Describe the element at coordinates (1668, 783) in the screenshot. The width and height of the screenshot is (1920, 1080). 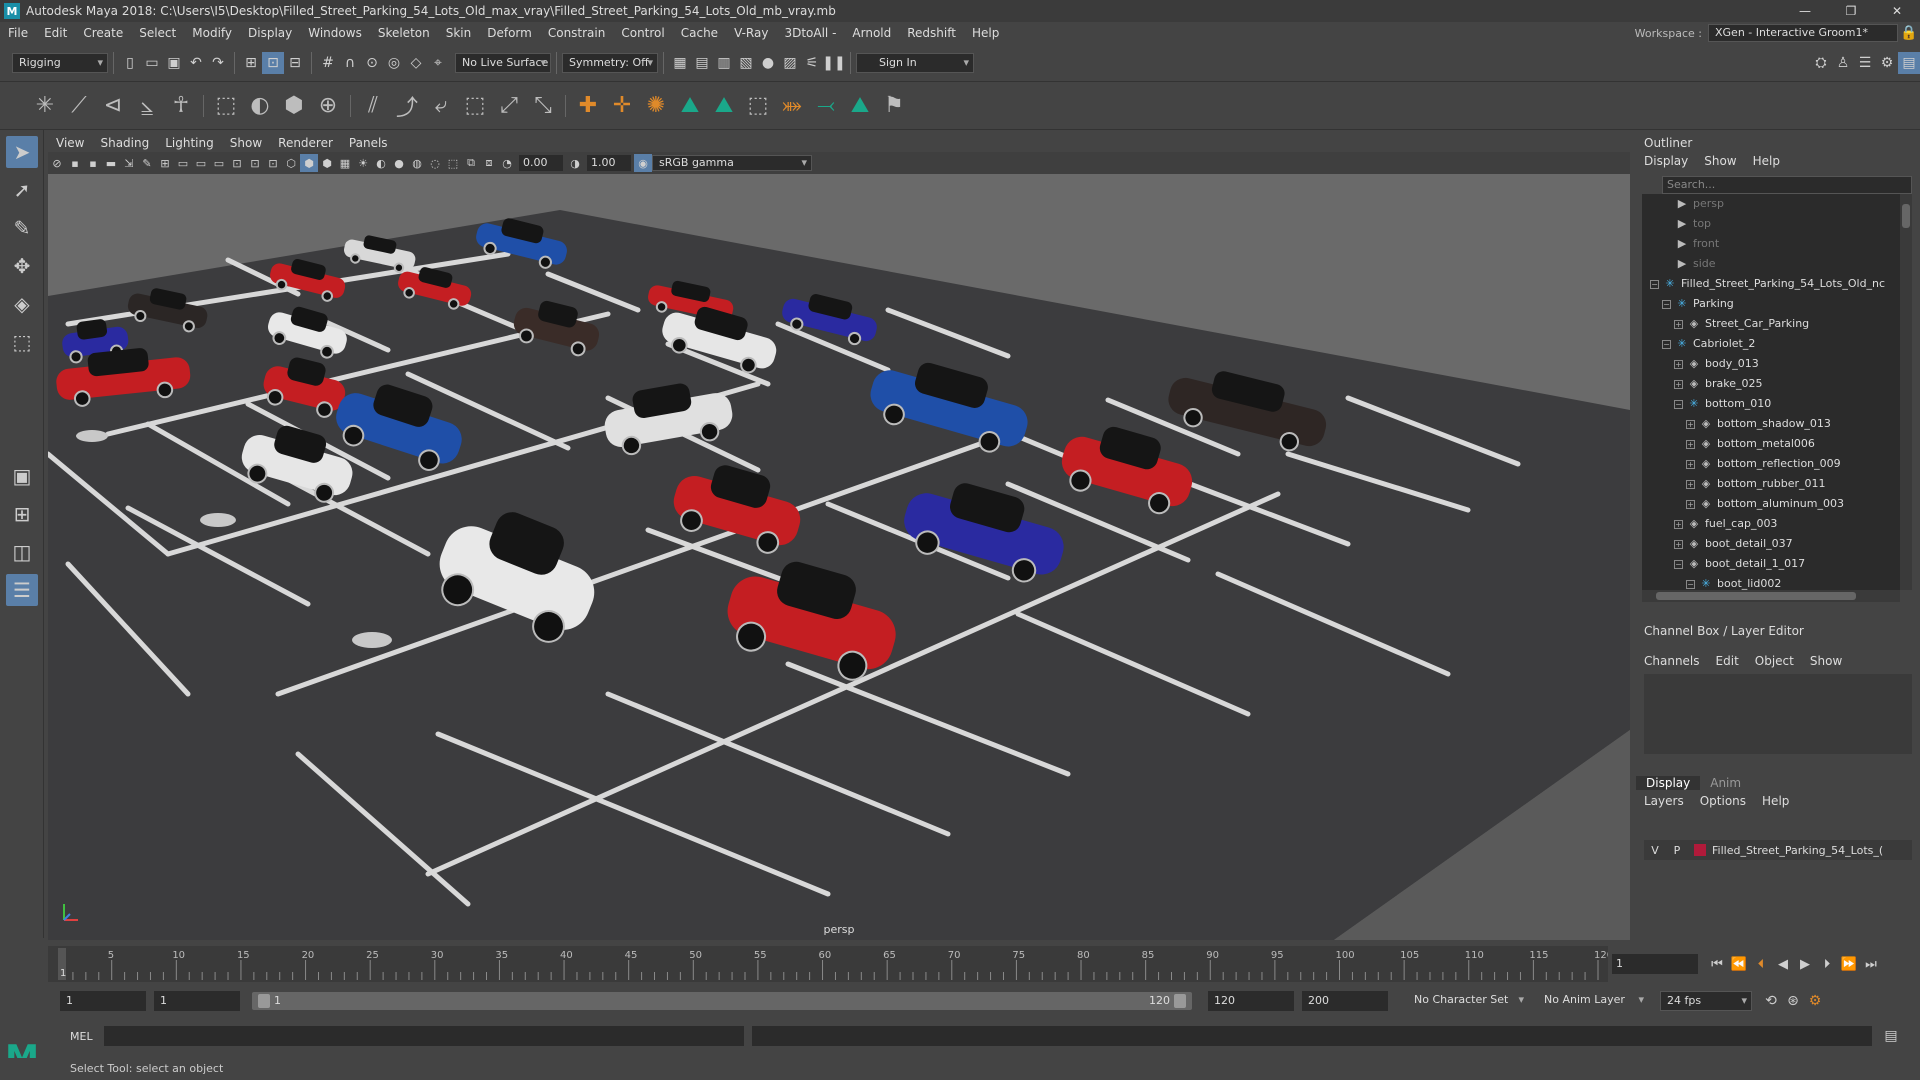
I see `tab-display: Display` at that location.